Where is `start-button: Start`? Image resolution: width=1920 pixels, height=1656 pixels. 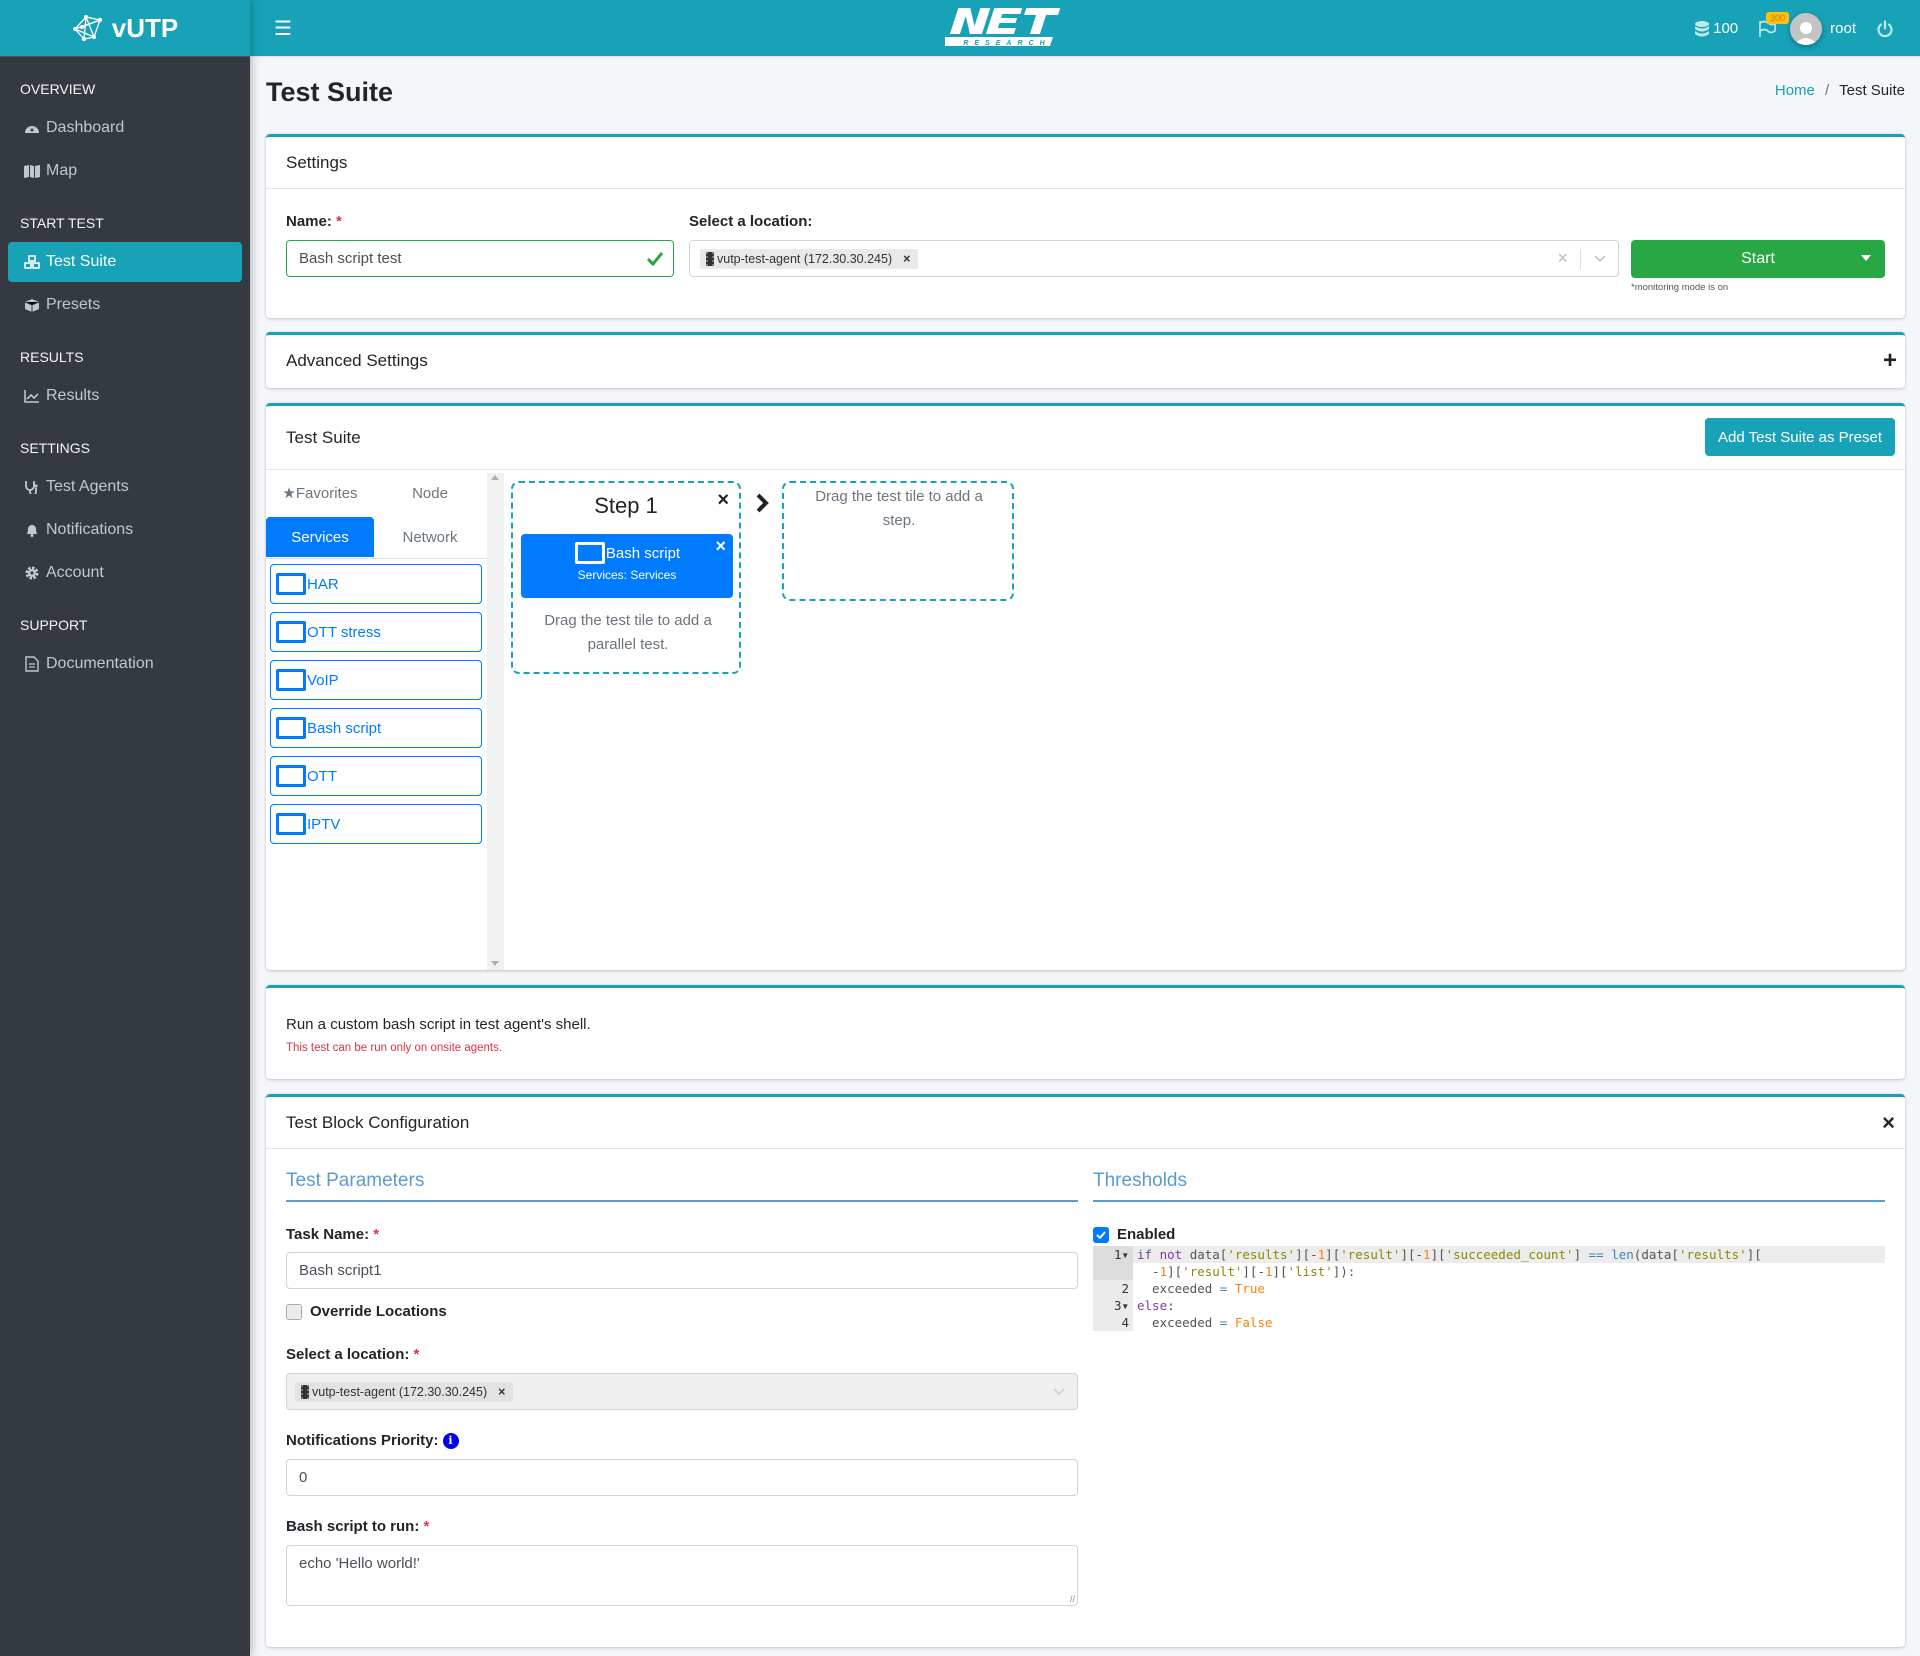 start-button: Start is located at coordinates (1758, 259).